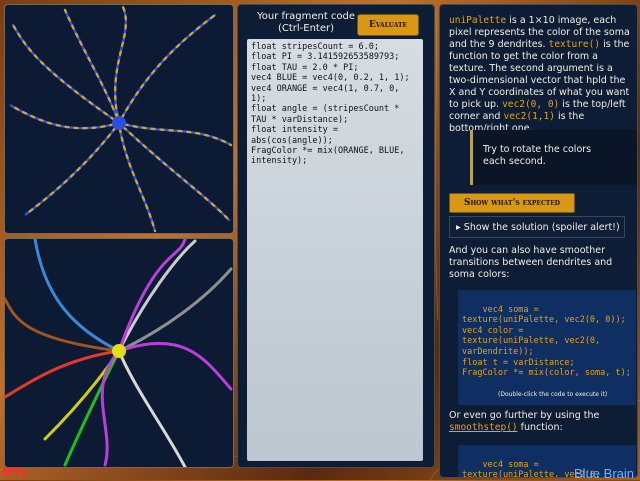  What do you see at coordinates (529, 116) in the screenshot?
I see `code-term: vec2(1,1)` at bounding box center [529, 116].